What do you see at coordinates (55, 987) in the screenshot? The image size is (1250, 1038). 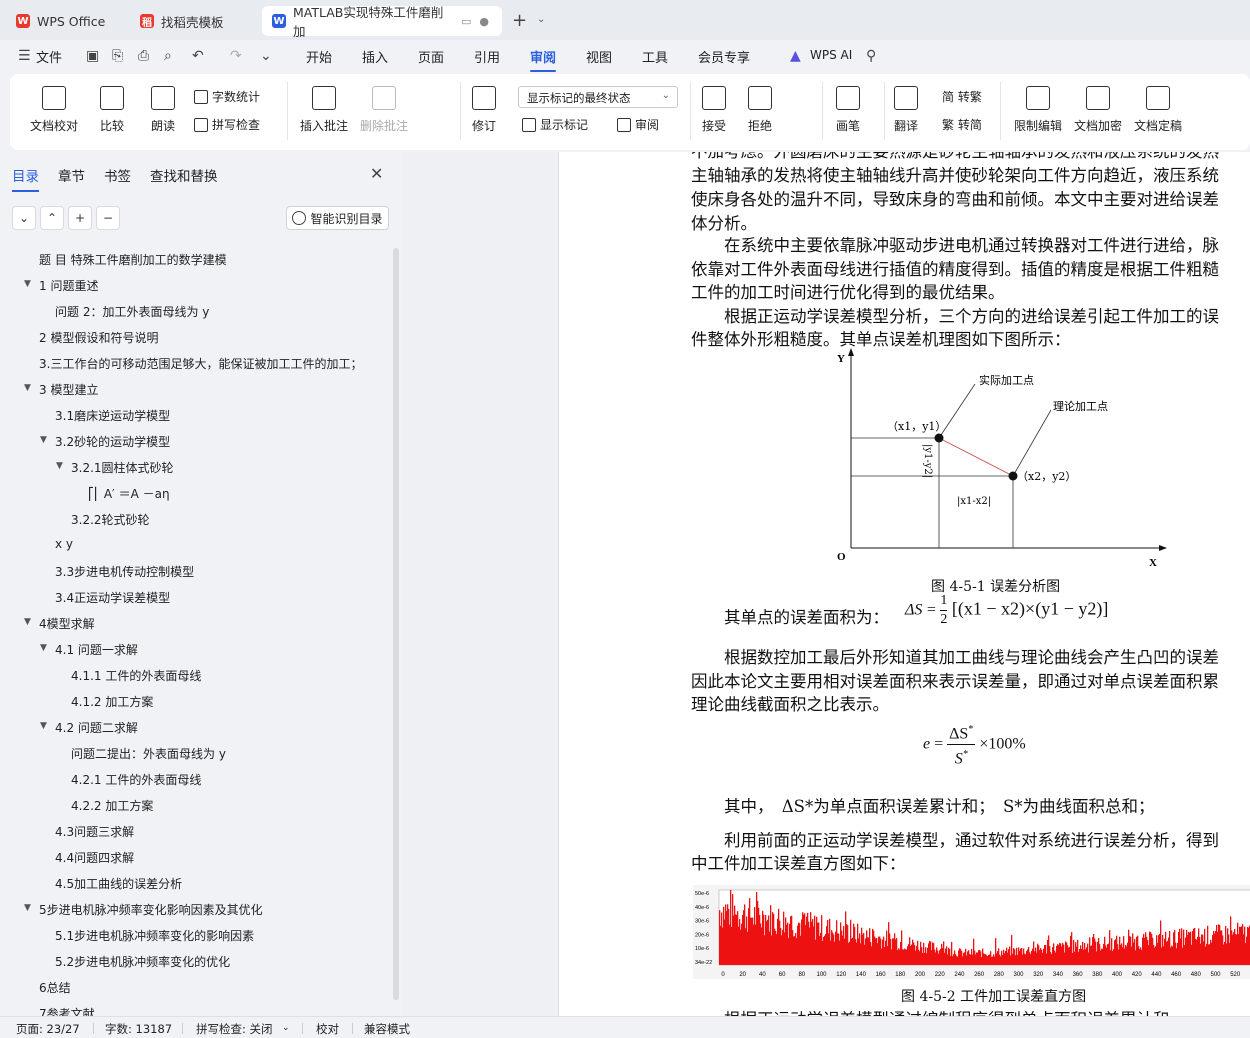 I see `outline-item: 6总结` at bounding box center [55, 987].